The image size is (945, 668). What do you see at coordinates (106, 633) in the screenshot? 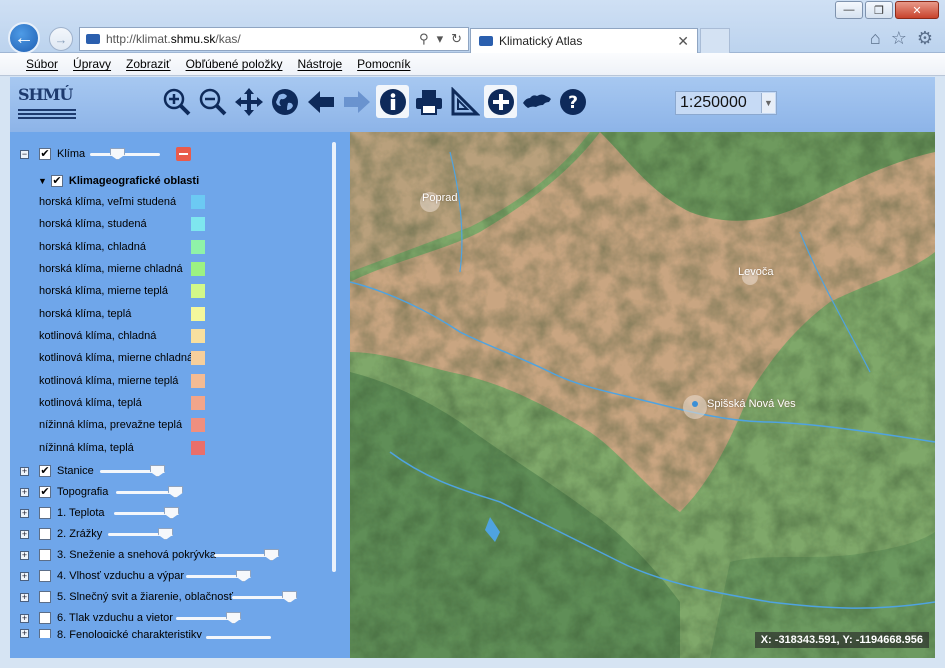
I see `layer-row-fenologicke: + 8. Fenologické charakteristiky` at bounding box center [106, 633].